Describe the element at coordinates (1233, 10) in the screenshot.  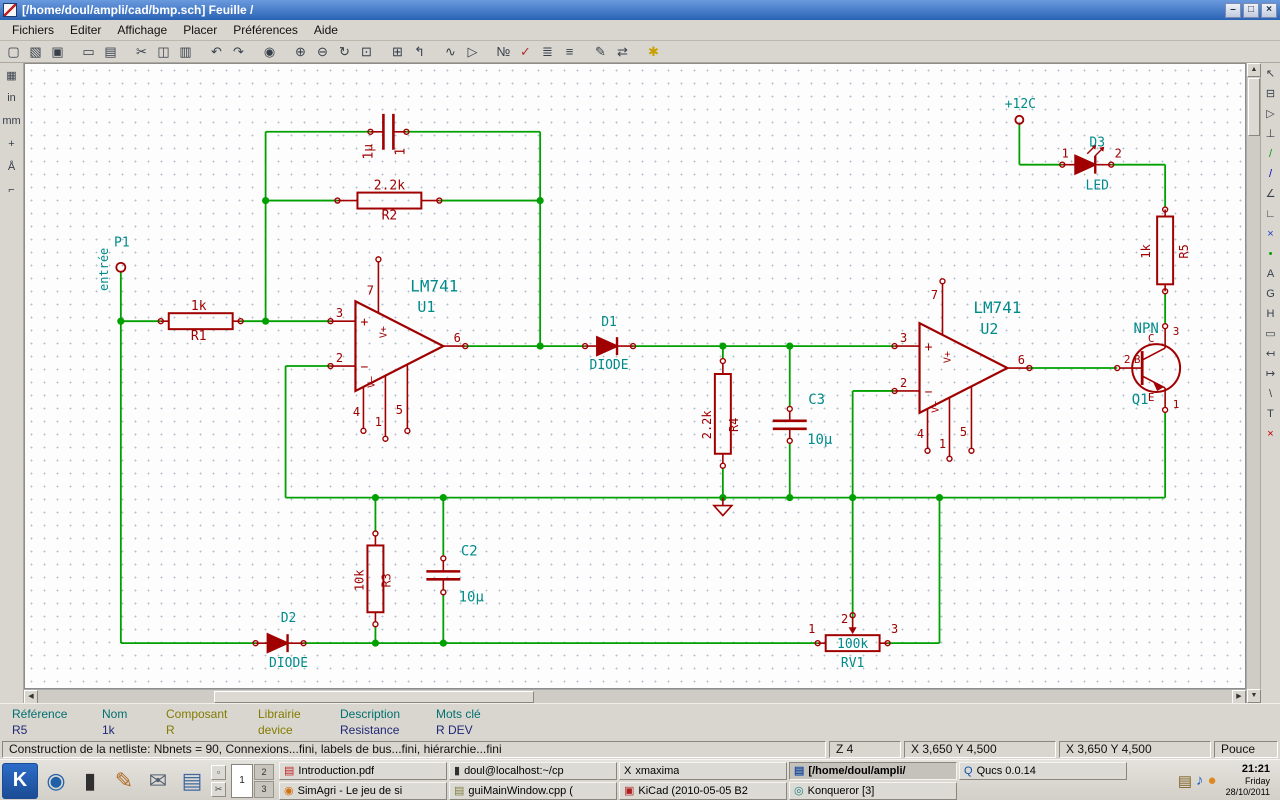
I see `minimize-button: –` at that location.